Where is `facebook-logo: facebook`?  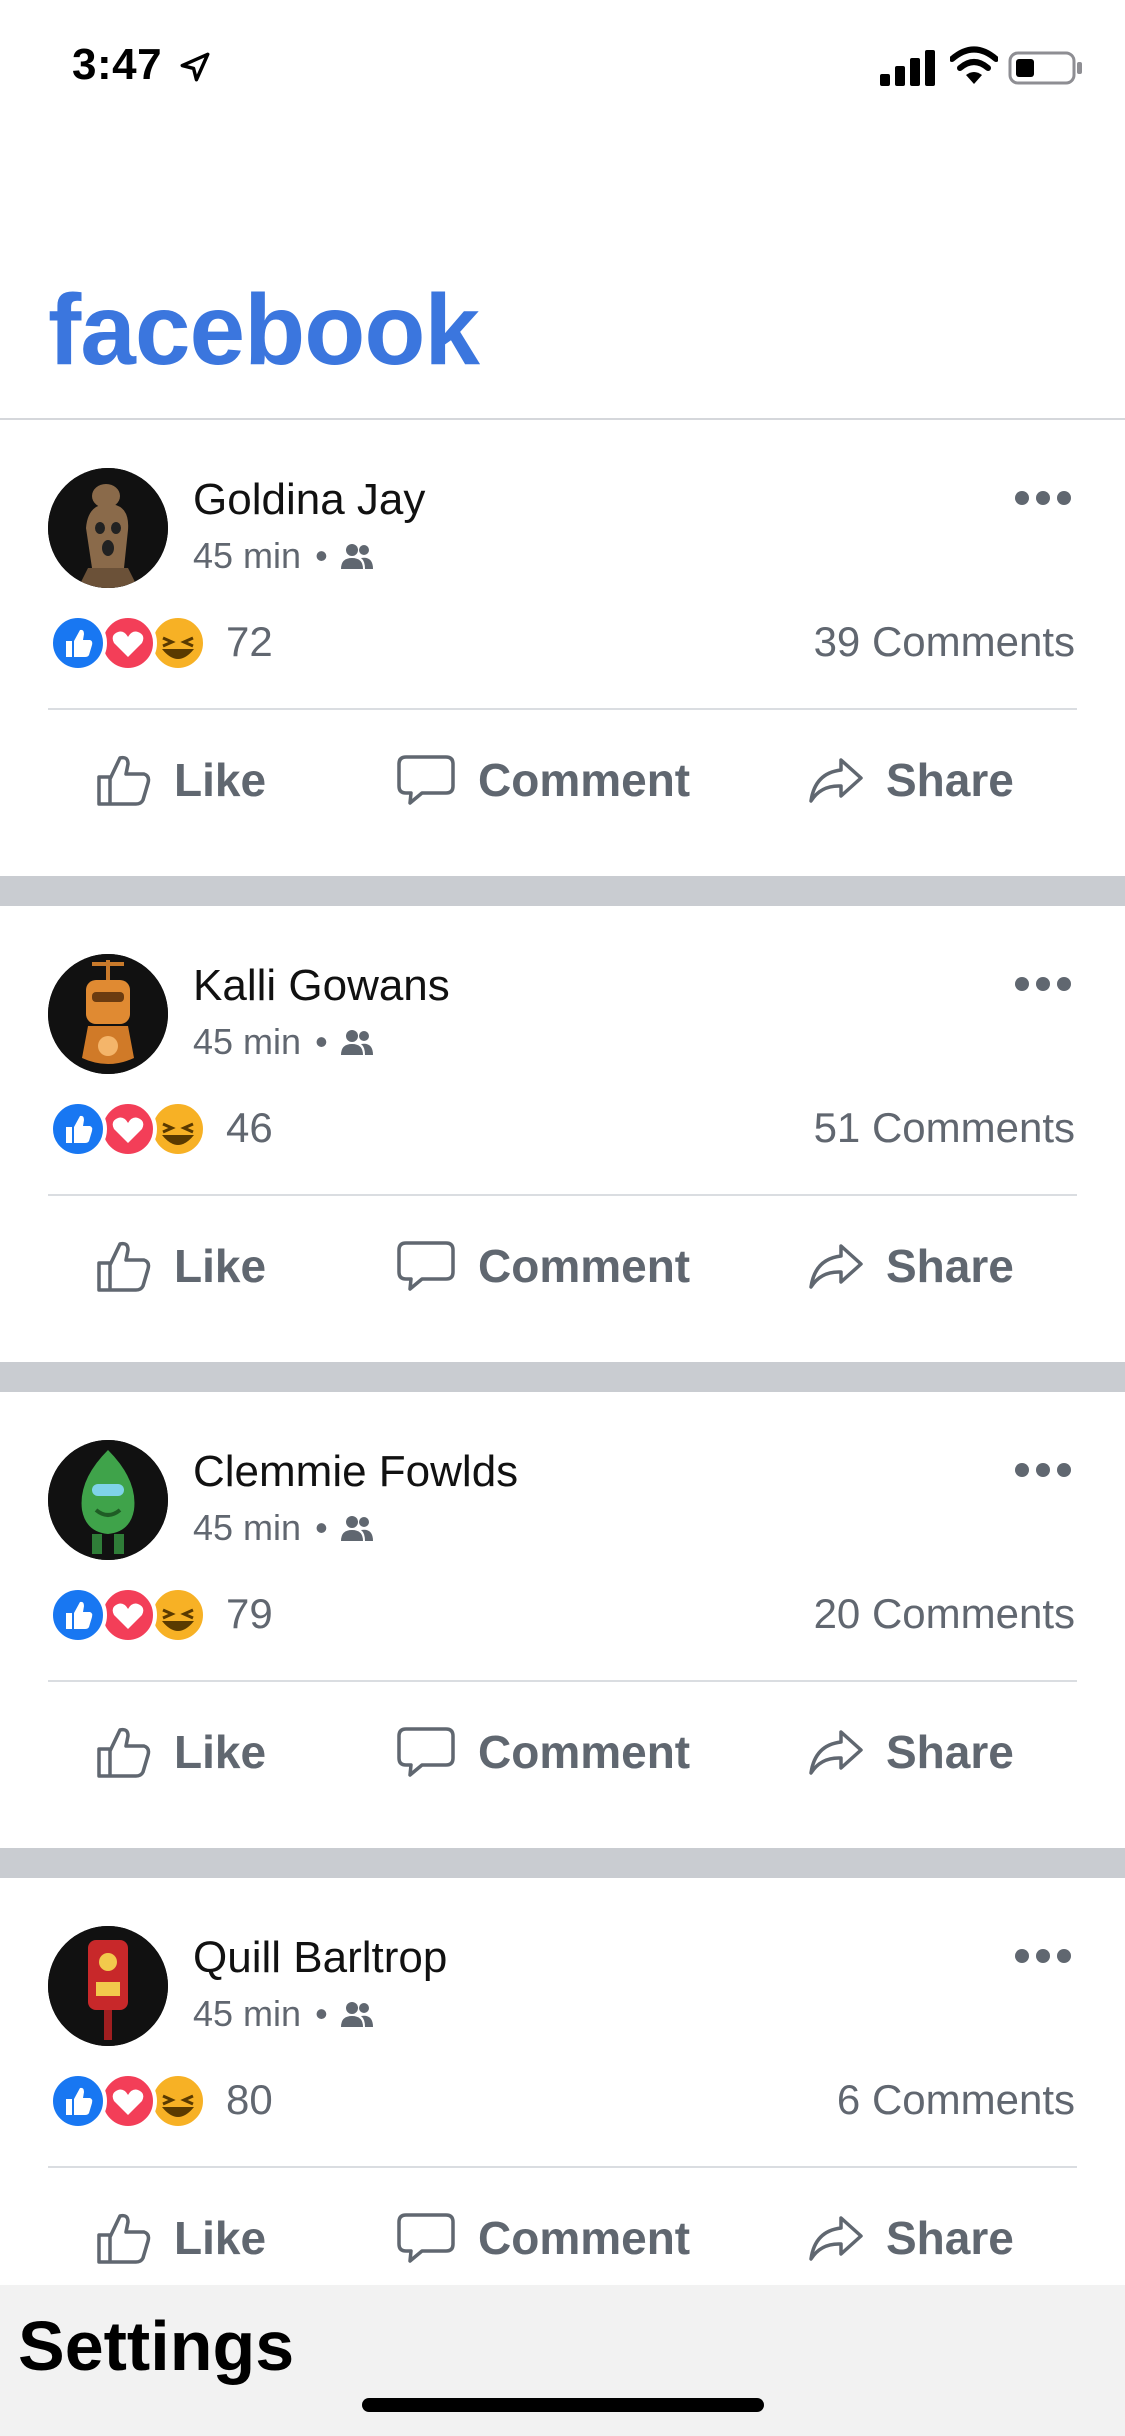 facebook-logo: facebook is located at coordinates (264, 330).